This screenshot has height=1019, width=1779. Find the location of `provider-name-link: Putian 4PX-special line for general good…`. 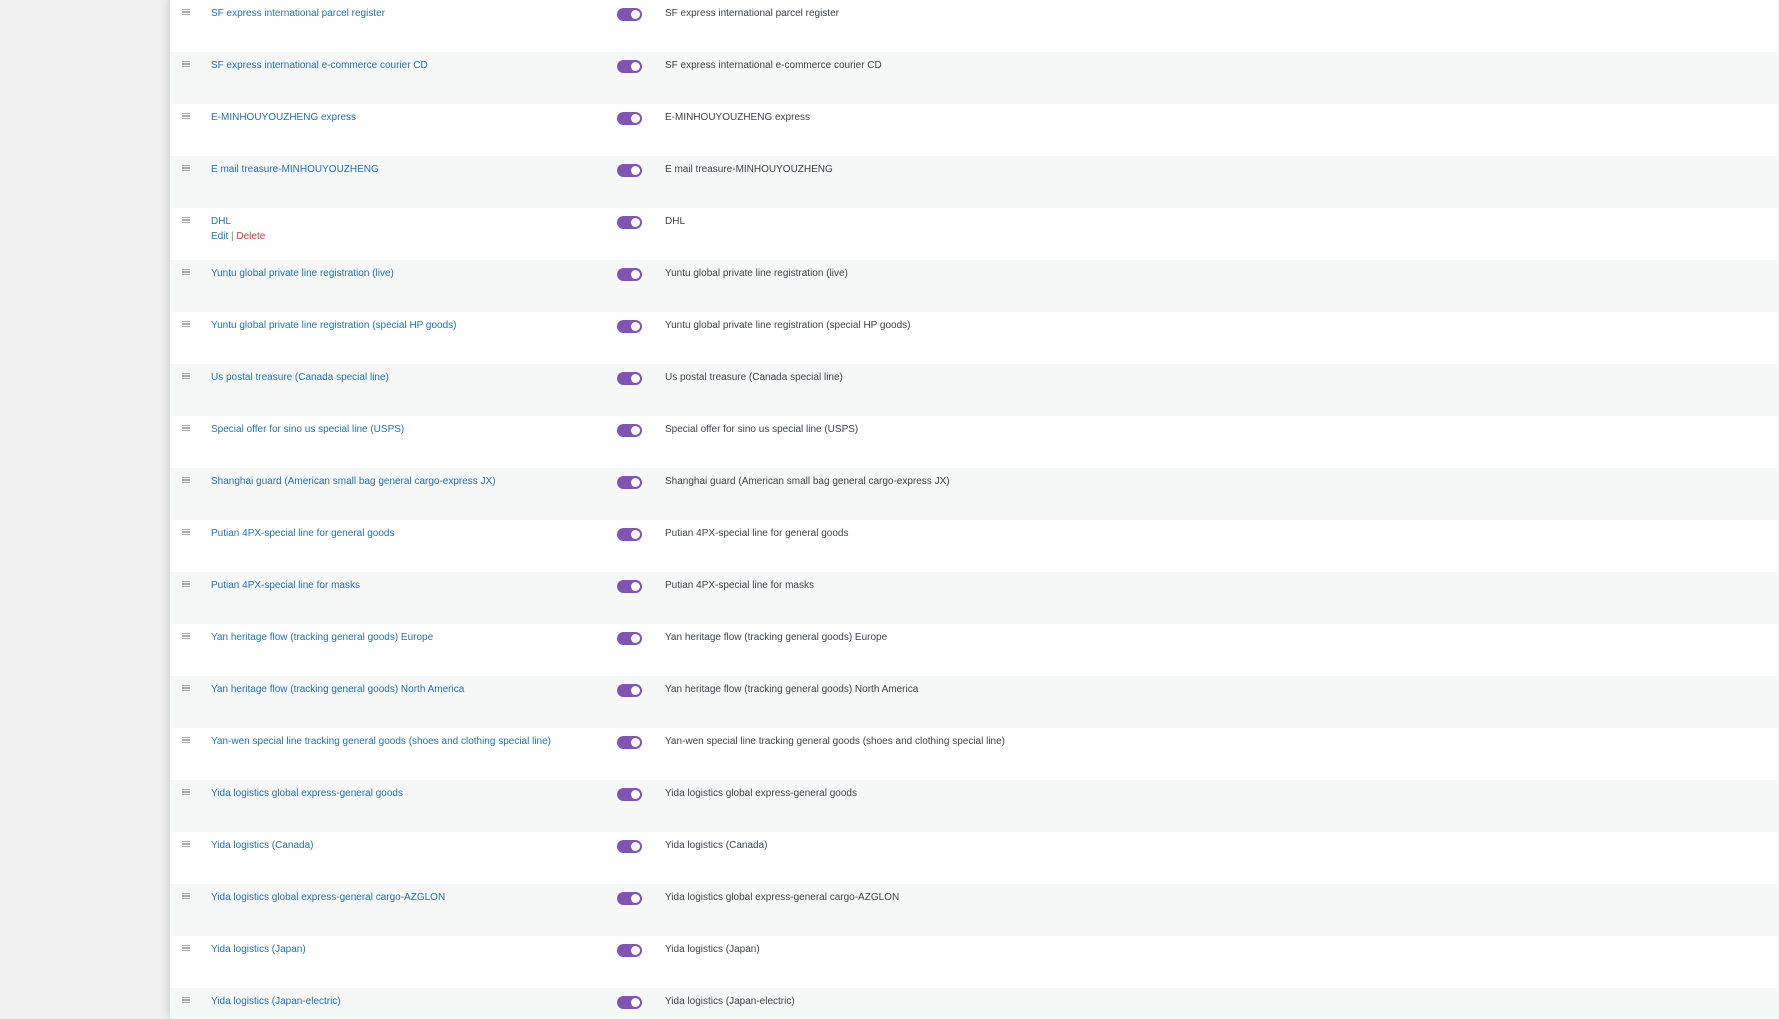

provider-name-link: Putian 4PX-special line for general good… is located at coordinates (302, 533).